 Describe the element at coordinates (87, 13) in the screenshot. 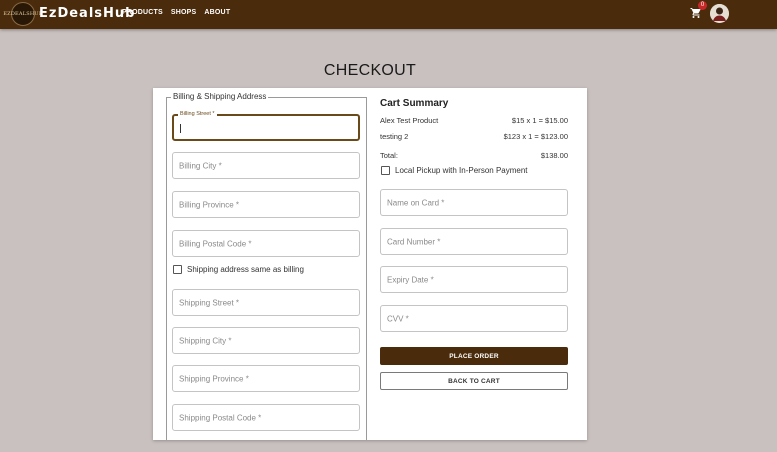

I see `brand-name: EzDealsHub` at that location.